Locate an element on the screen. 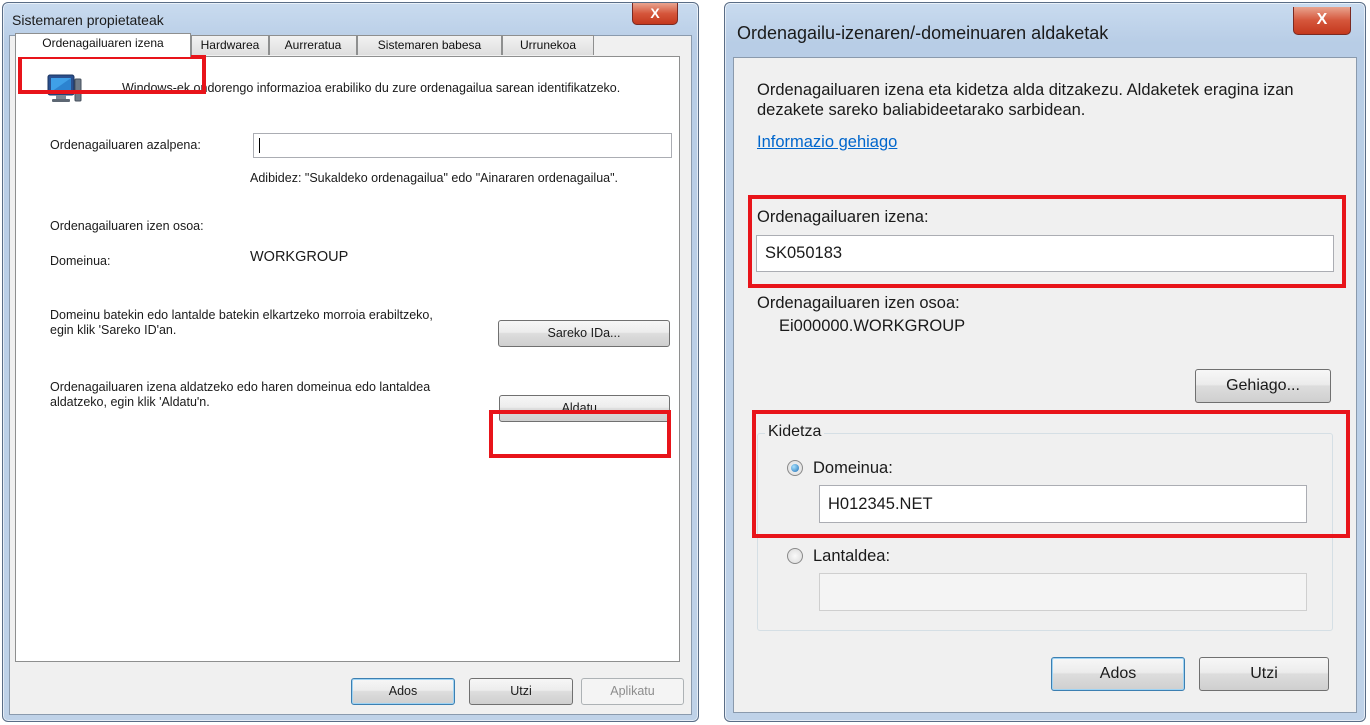  tab-system-protection: Sistemaren babesa is located at coordinates (429, 45).